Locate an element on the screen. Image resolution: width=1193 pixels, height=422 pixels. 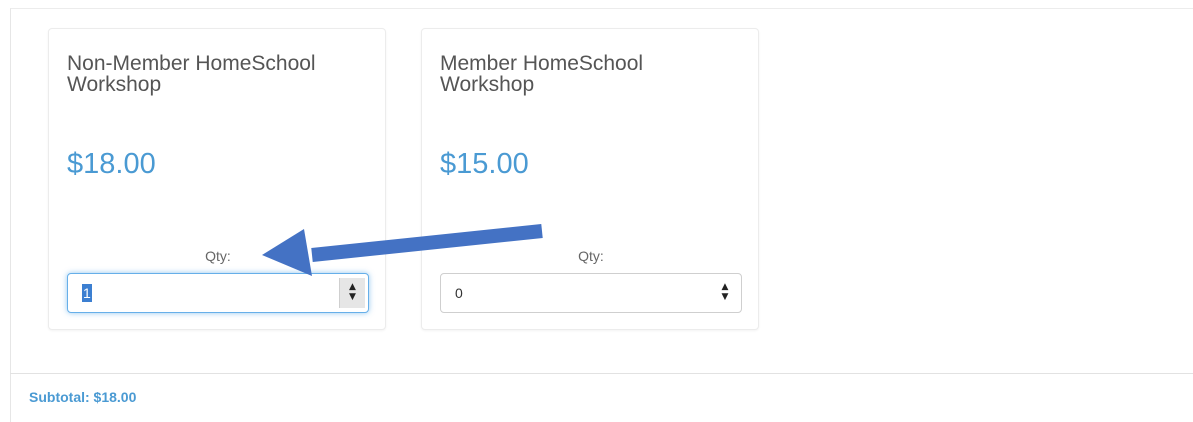
product-price: $15.00 is located at coordinates (484, 164).